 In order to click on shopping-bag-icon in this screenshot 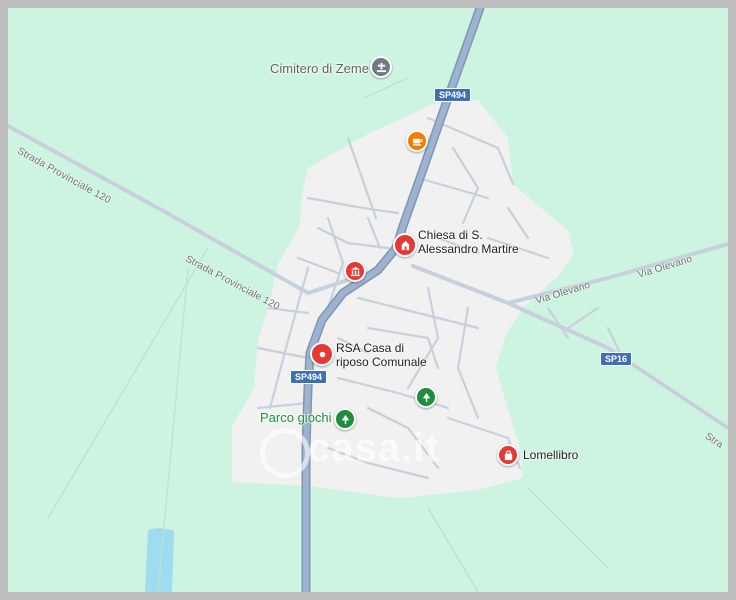, I will do `click(508, 455)`.